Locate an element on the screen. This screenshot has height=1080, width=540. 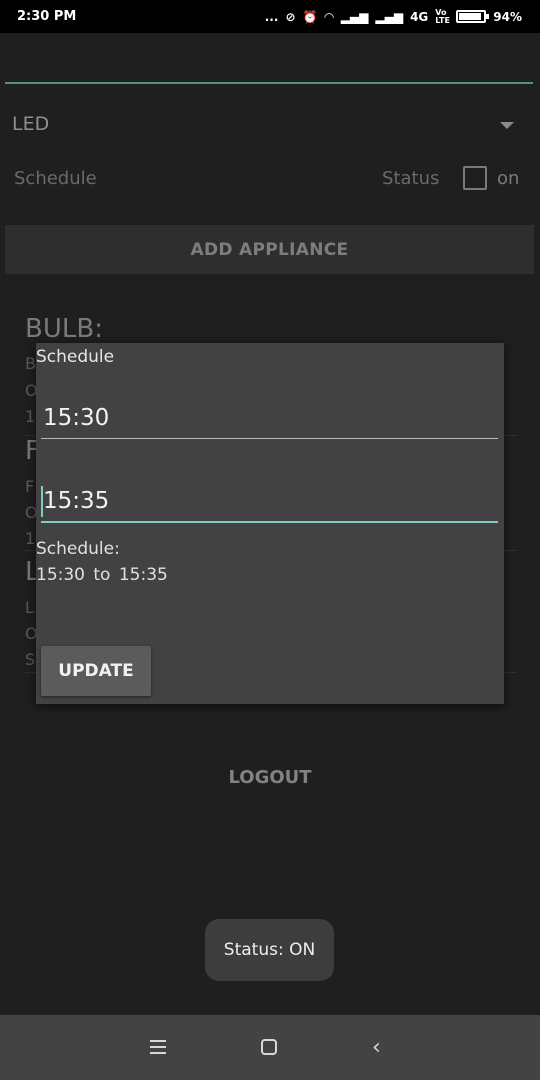
dropdown-arrow-icon is located at coordinates (507, 125).